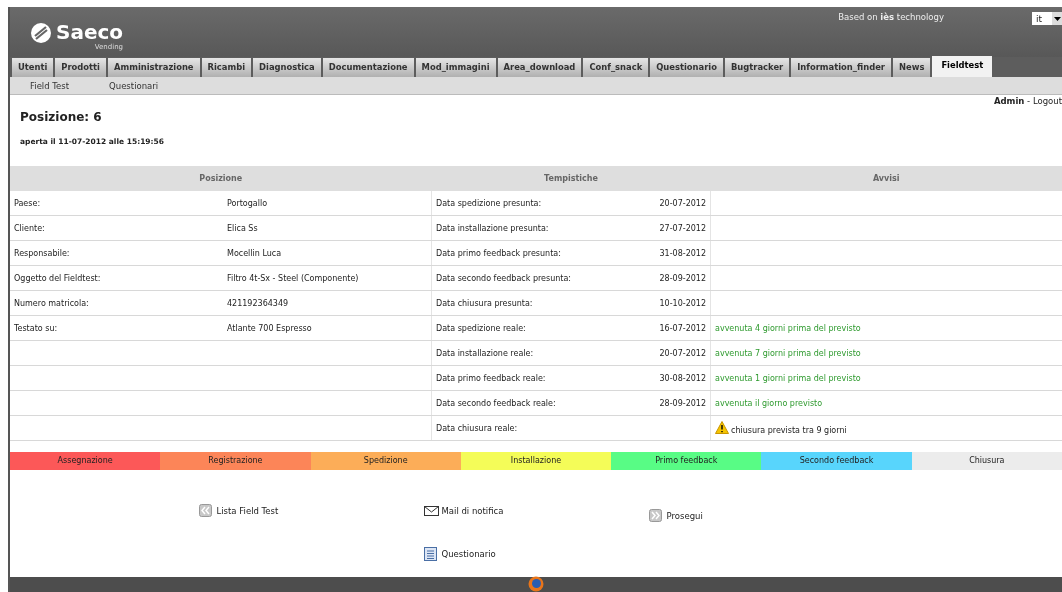 This screenshot has height=592, width=1062. I want to click on nav-tab: News, so click(911, 67).